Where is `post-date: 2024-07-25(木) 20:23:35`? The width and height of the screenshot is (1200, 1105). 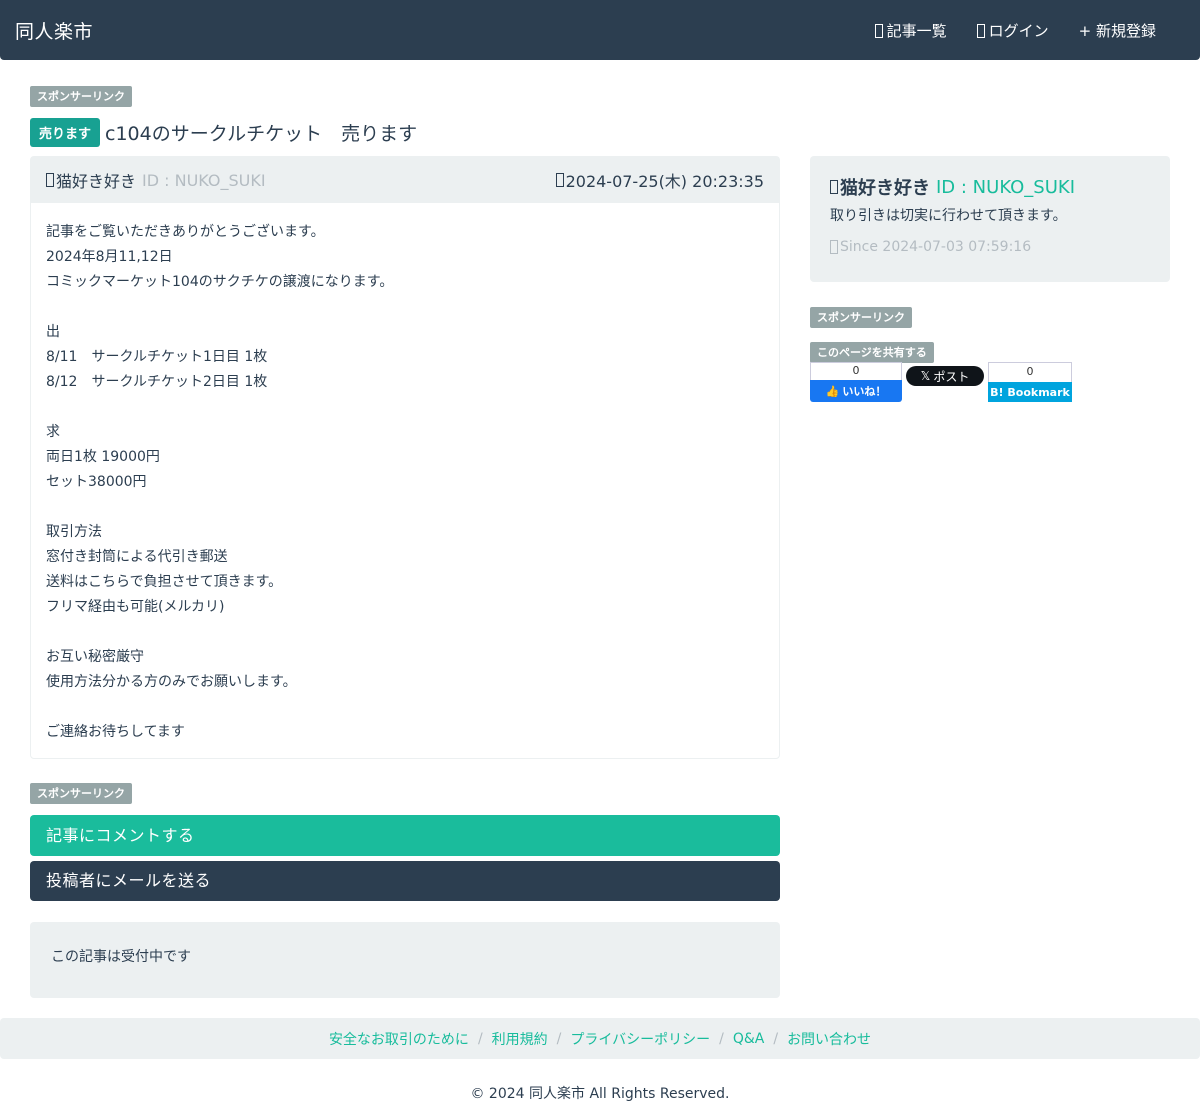
post-date: 2024-07-25(木) 20:23:35 is located at coordinates (659, 180).